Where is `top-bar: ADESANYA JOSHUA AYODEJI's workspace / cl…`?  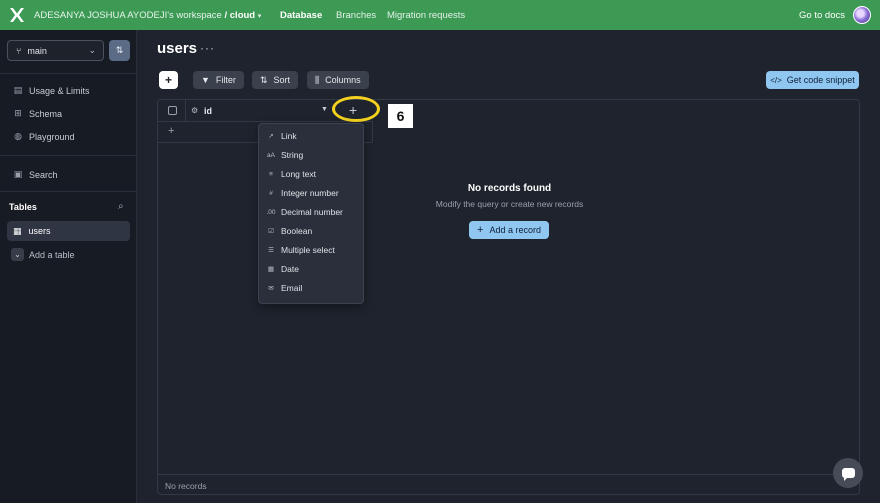
top-bar: ADESANYA JOSHUA AYODEJI's workspace / cl… is located at coordinates (440, 15).